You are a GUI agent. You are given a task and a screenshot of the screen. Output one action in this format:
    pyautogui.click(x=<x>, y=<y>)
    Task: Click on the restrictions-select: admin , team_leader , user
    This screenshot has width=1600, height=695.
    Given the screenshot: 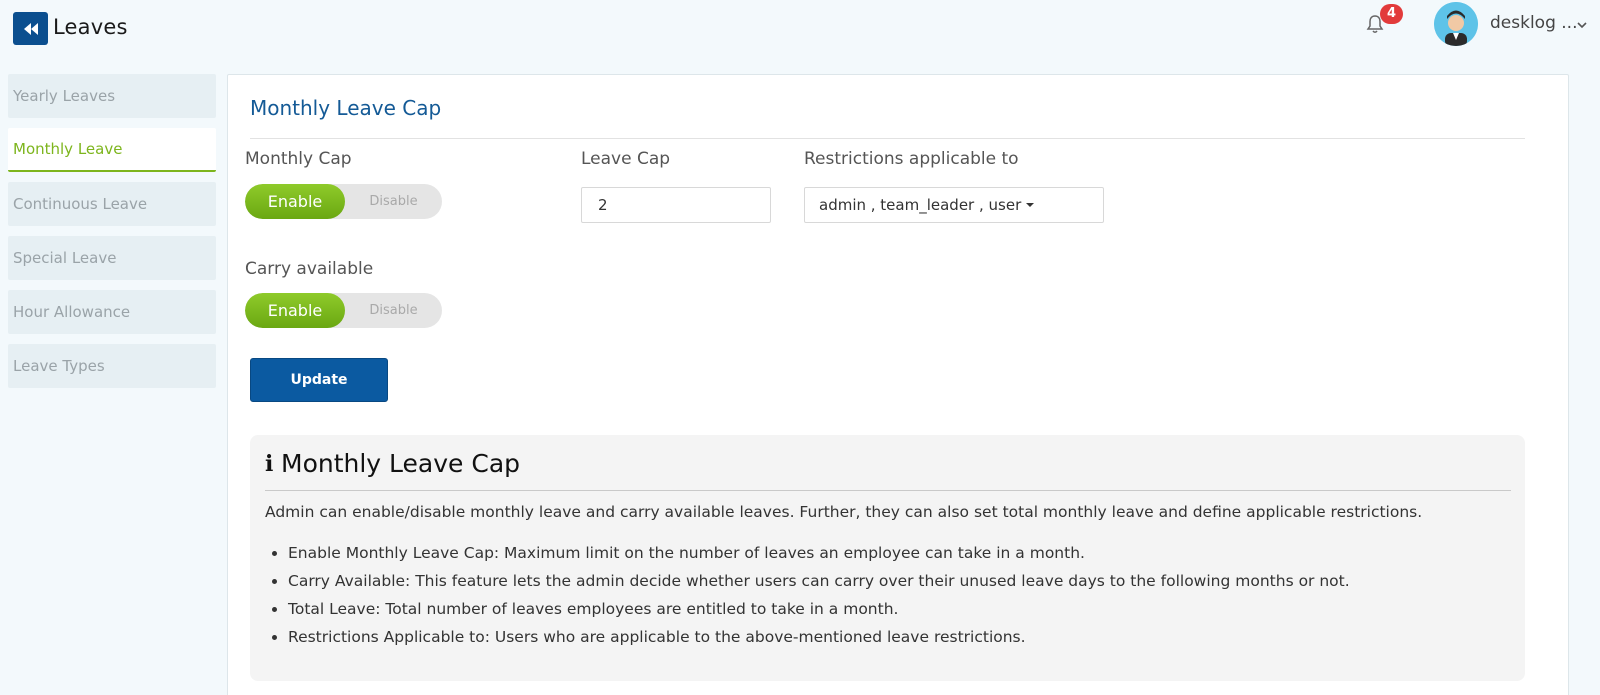 What is the action you would take?
    pyautogui.click(x=954, y=205)
    